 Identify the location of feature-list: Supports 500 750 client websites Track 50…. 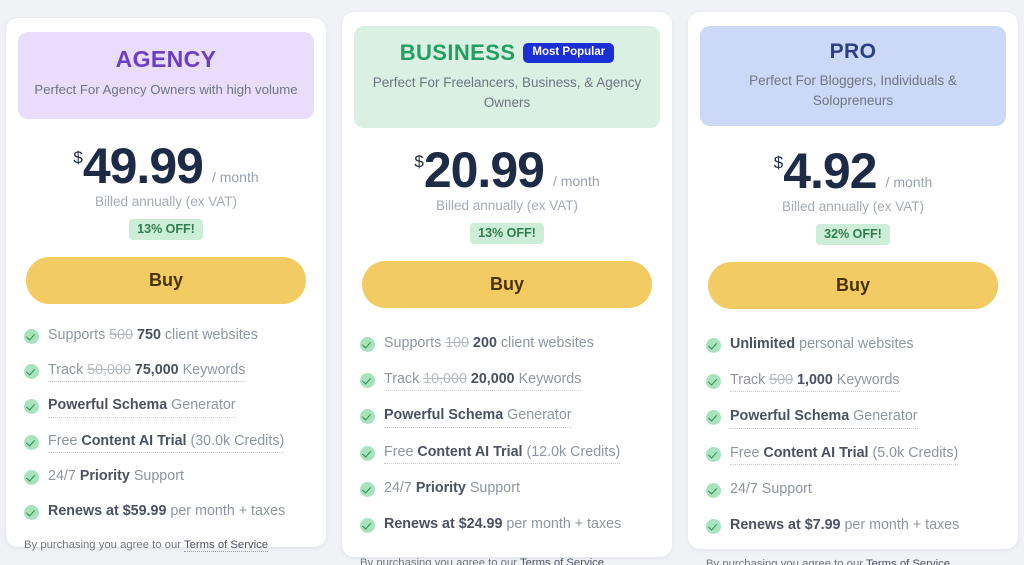
(166, 420).